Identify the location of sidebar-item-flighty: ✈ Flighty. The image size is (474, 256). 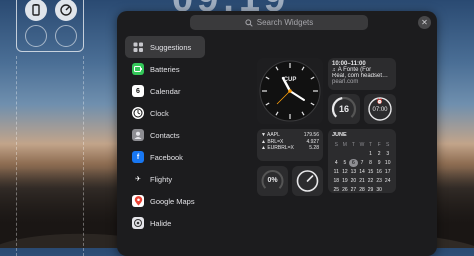
(165, 179).